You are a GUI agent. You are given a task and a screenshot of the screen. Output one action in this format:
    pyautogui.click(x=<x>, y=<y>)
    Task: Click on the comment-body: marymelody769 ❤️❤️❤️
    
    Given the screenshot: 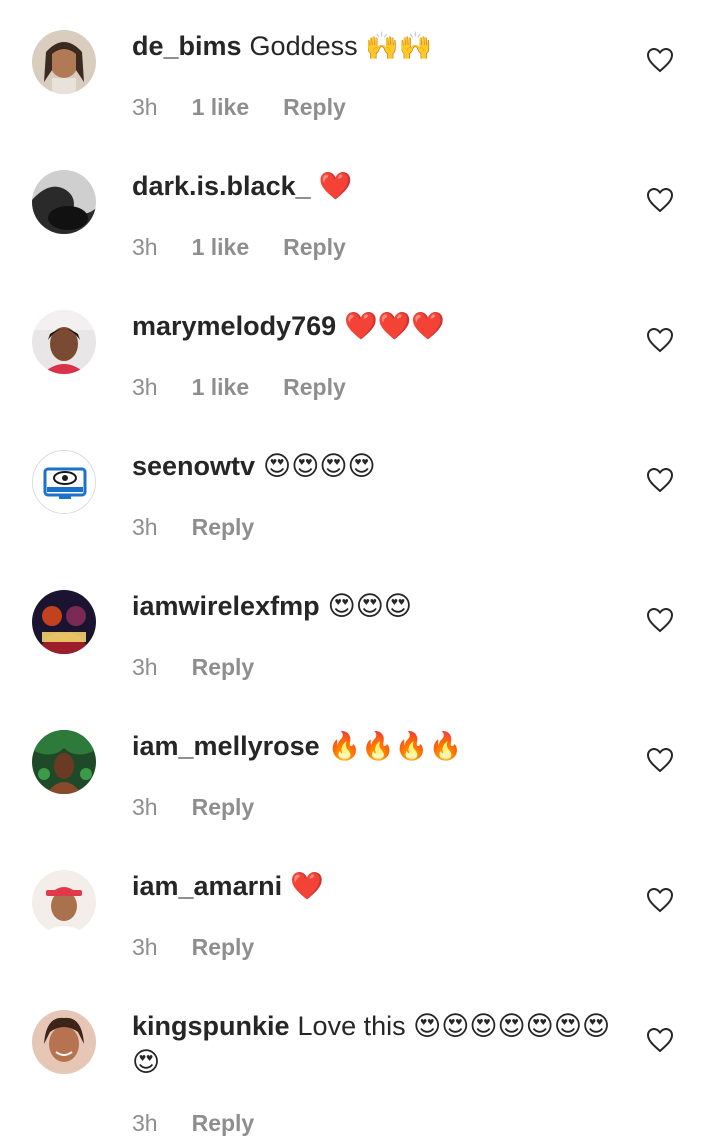 What is the action you would take?
    pyautogui.click(x=372, y=326)
    